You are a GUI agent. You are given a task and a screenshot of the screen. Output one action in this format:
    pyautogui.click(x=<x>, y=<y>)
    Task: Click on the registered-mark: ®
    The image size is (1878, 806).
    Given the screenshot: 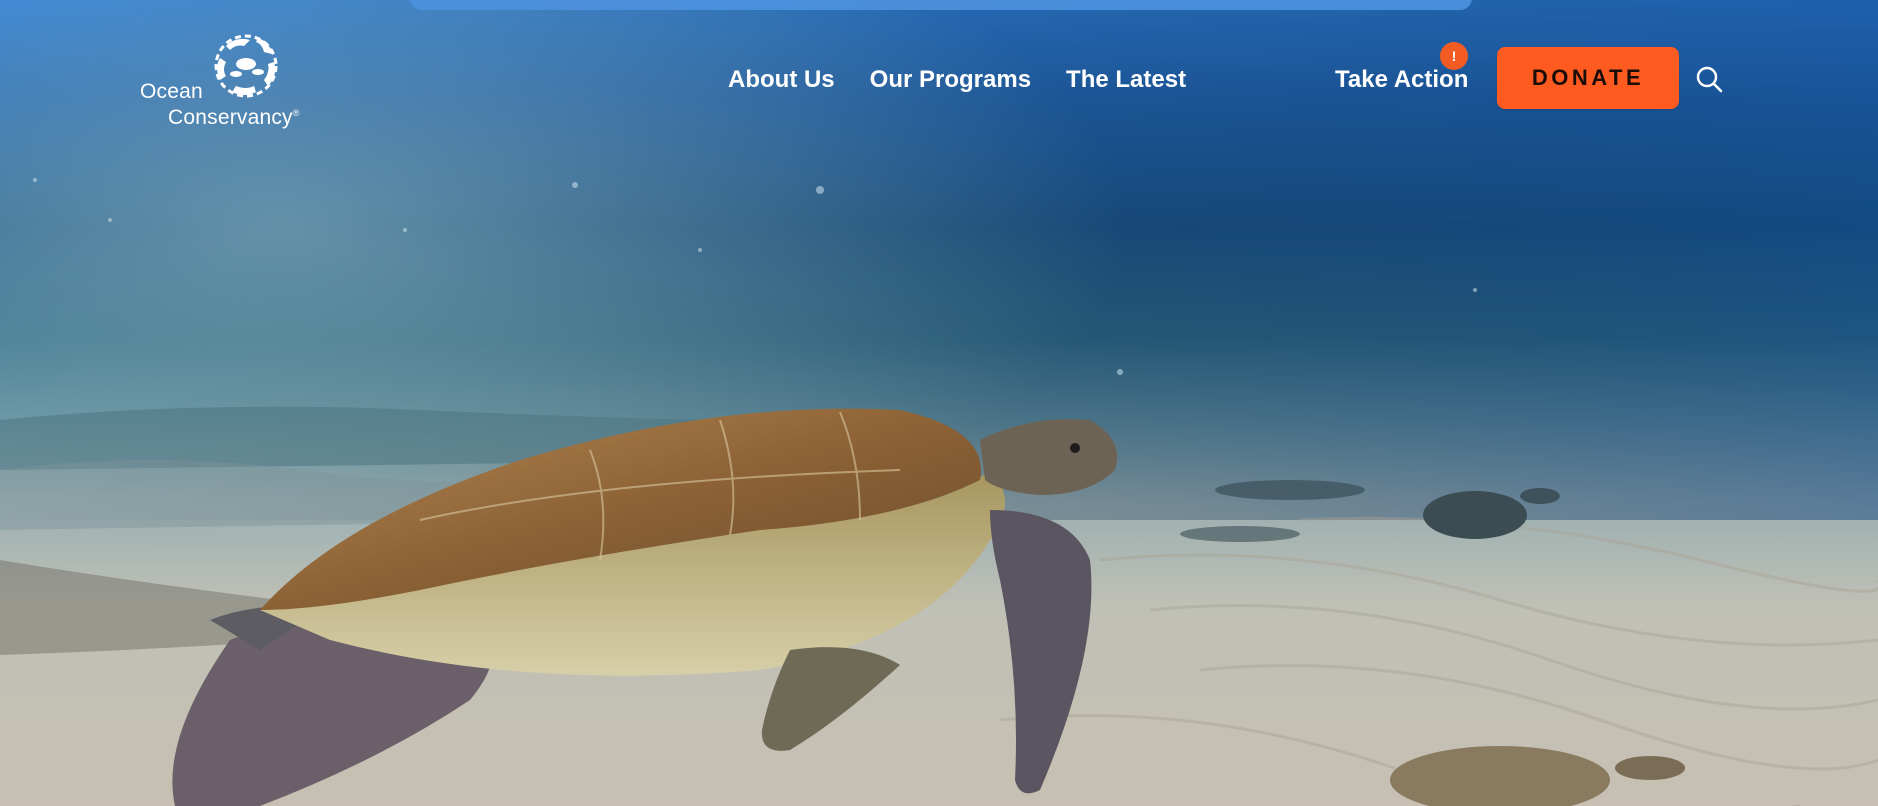 What is the action you would take?
    pyautogui.click(x=296, y=113)
    